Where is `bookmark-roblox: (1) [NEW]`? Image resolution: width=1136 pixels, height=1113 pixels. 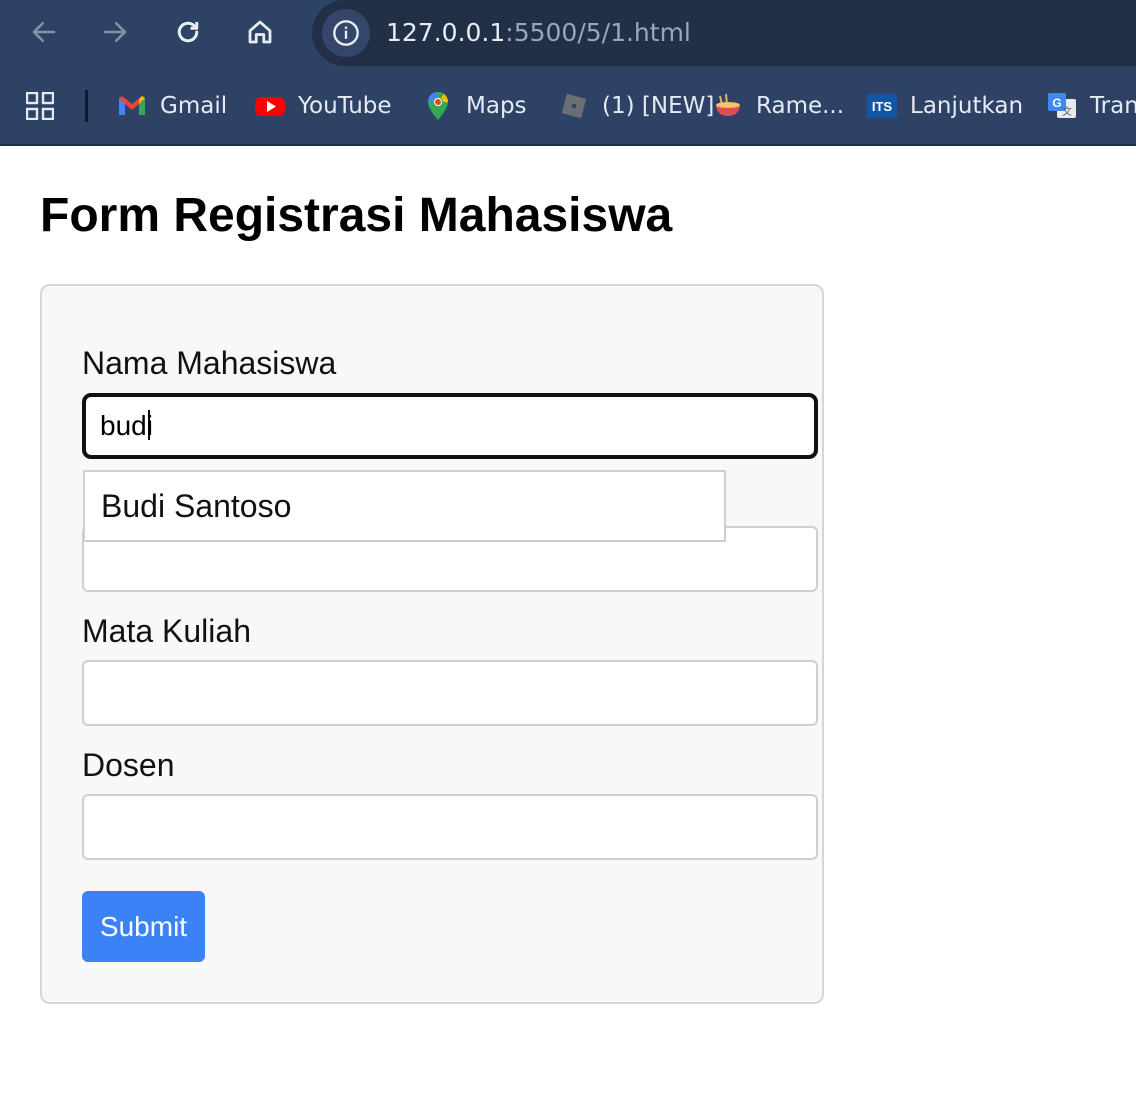 bookmark-roblox: (1) [NEW] is located at coordinates (636, 106).